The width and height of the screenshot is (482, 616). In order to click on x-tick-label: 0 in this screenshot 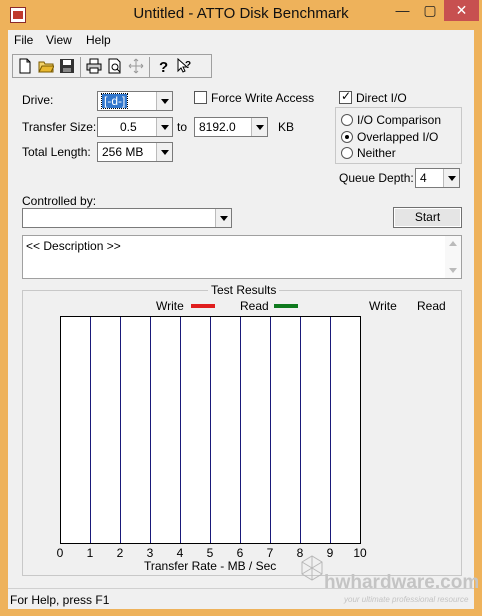, I will do `click(60, 553)`.